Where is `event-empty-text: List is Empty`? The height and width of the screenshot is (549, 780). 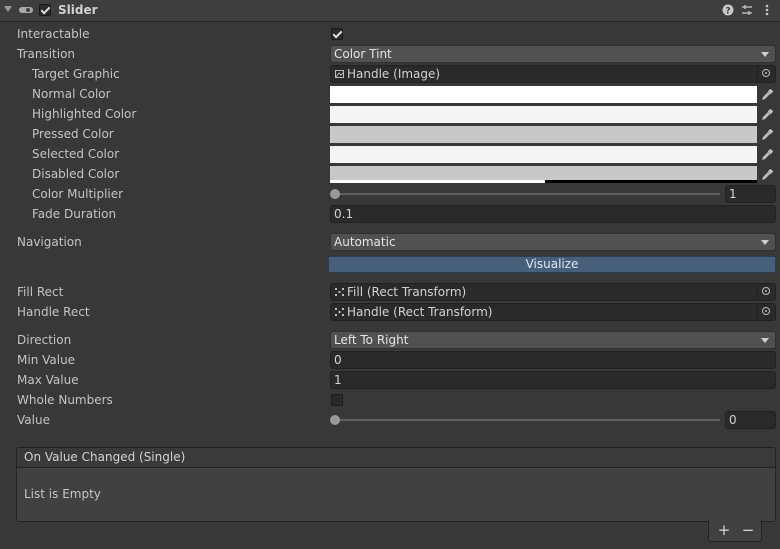 event-empty-text: List is Empty is located at coordinates (62, 494).